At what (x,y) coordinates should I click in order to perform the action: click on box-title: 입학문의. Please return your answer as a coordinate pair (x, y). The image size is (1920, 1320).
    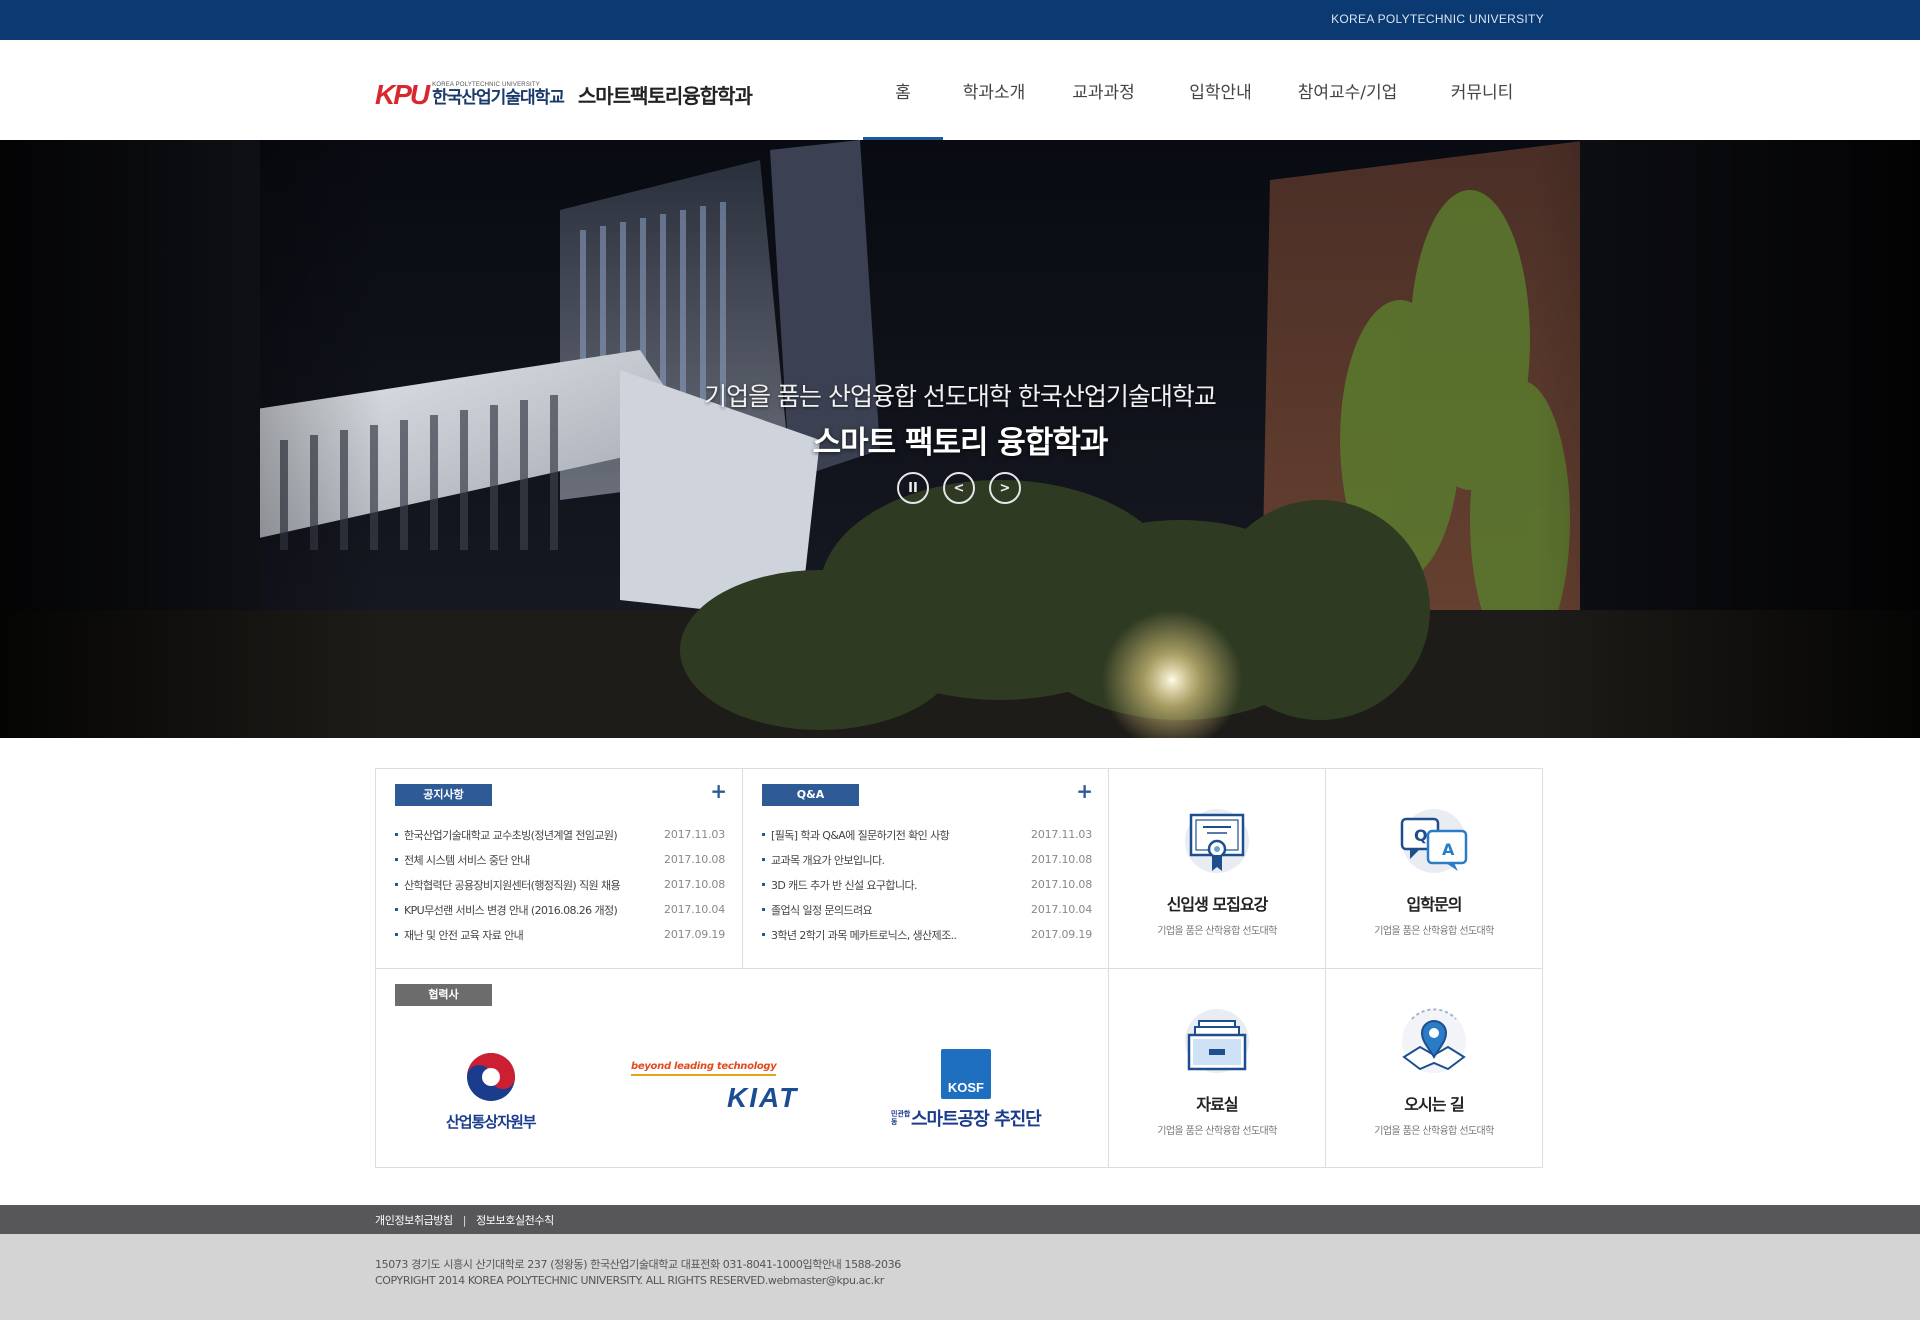
    Looking at the image, I should click on (1434, 904).